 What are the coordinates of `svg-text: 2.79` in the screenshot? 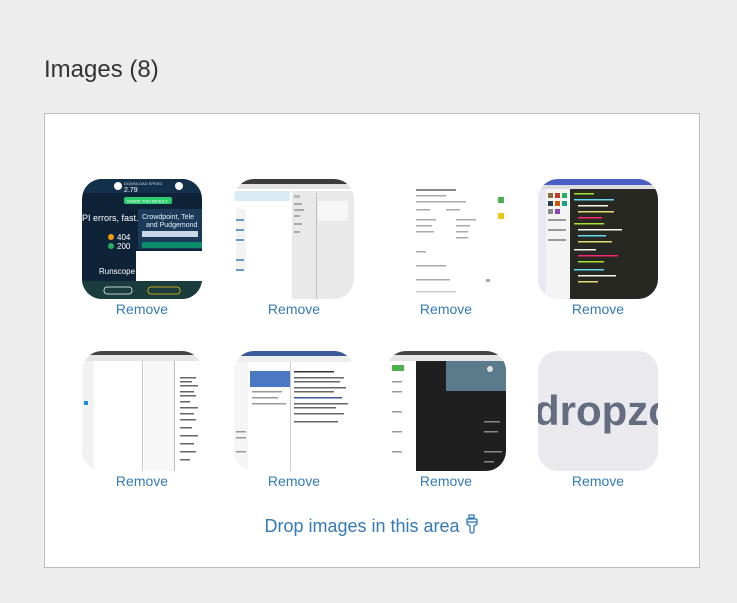 It's located at (131, 190).